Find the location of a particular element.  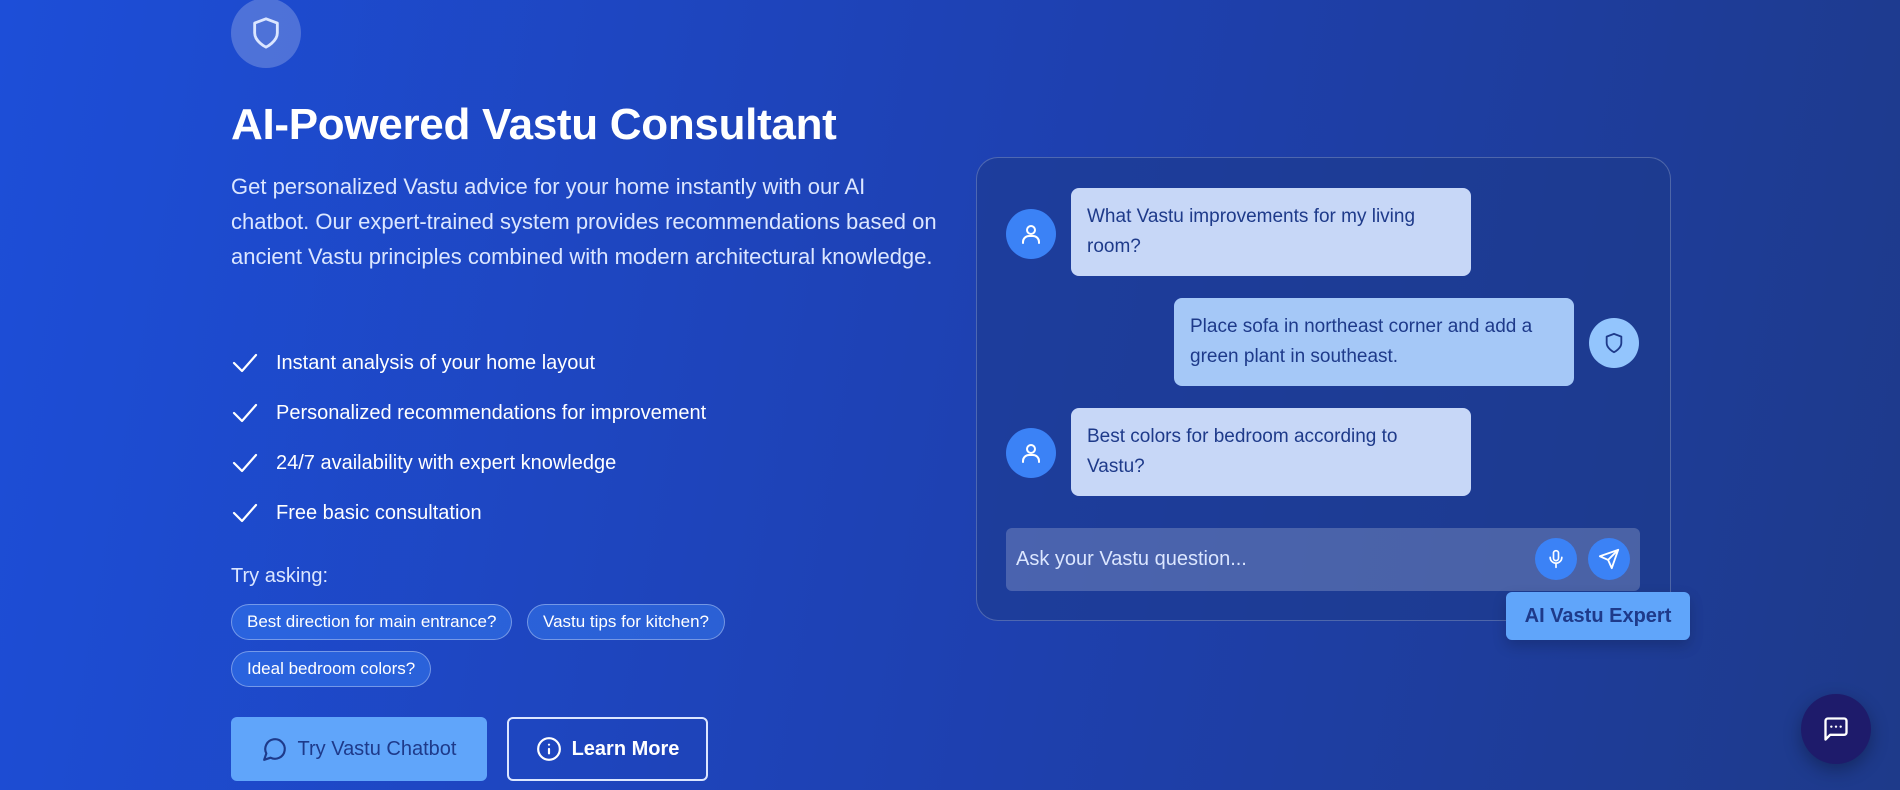

page-title: AI-Powered Vastu Consultant is located at coordinates (534, 124).